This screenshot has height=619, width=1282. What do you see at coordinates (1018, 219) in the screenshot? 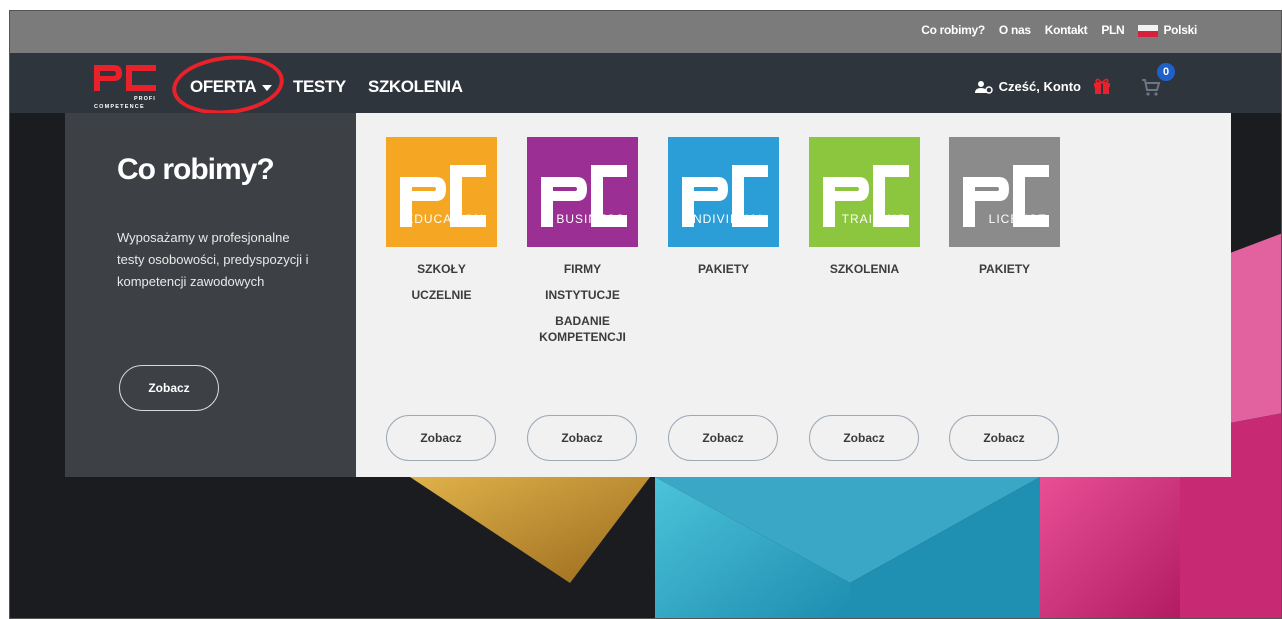
I see `tile-label: LICENSE` at bounding box center [1018, 219].